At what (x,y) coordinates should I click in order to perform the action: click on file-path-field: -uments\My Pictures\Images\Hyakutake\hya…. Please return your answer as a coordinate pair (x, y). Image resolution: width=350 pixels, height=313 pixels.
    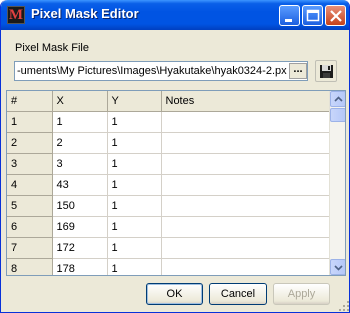
    Looking at the image, I should click on (161, 71).